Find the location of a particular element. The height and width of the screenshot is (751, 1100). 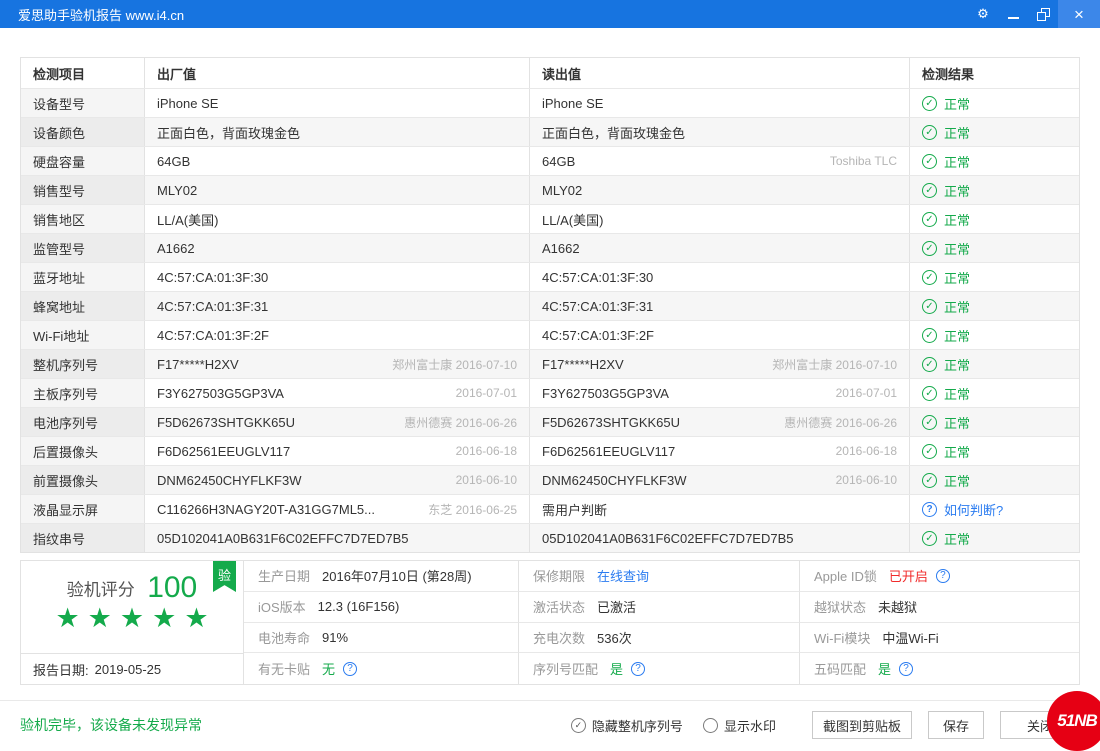

row-item-cell: 整机序列号 is located at coordinates (82, 364).